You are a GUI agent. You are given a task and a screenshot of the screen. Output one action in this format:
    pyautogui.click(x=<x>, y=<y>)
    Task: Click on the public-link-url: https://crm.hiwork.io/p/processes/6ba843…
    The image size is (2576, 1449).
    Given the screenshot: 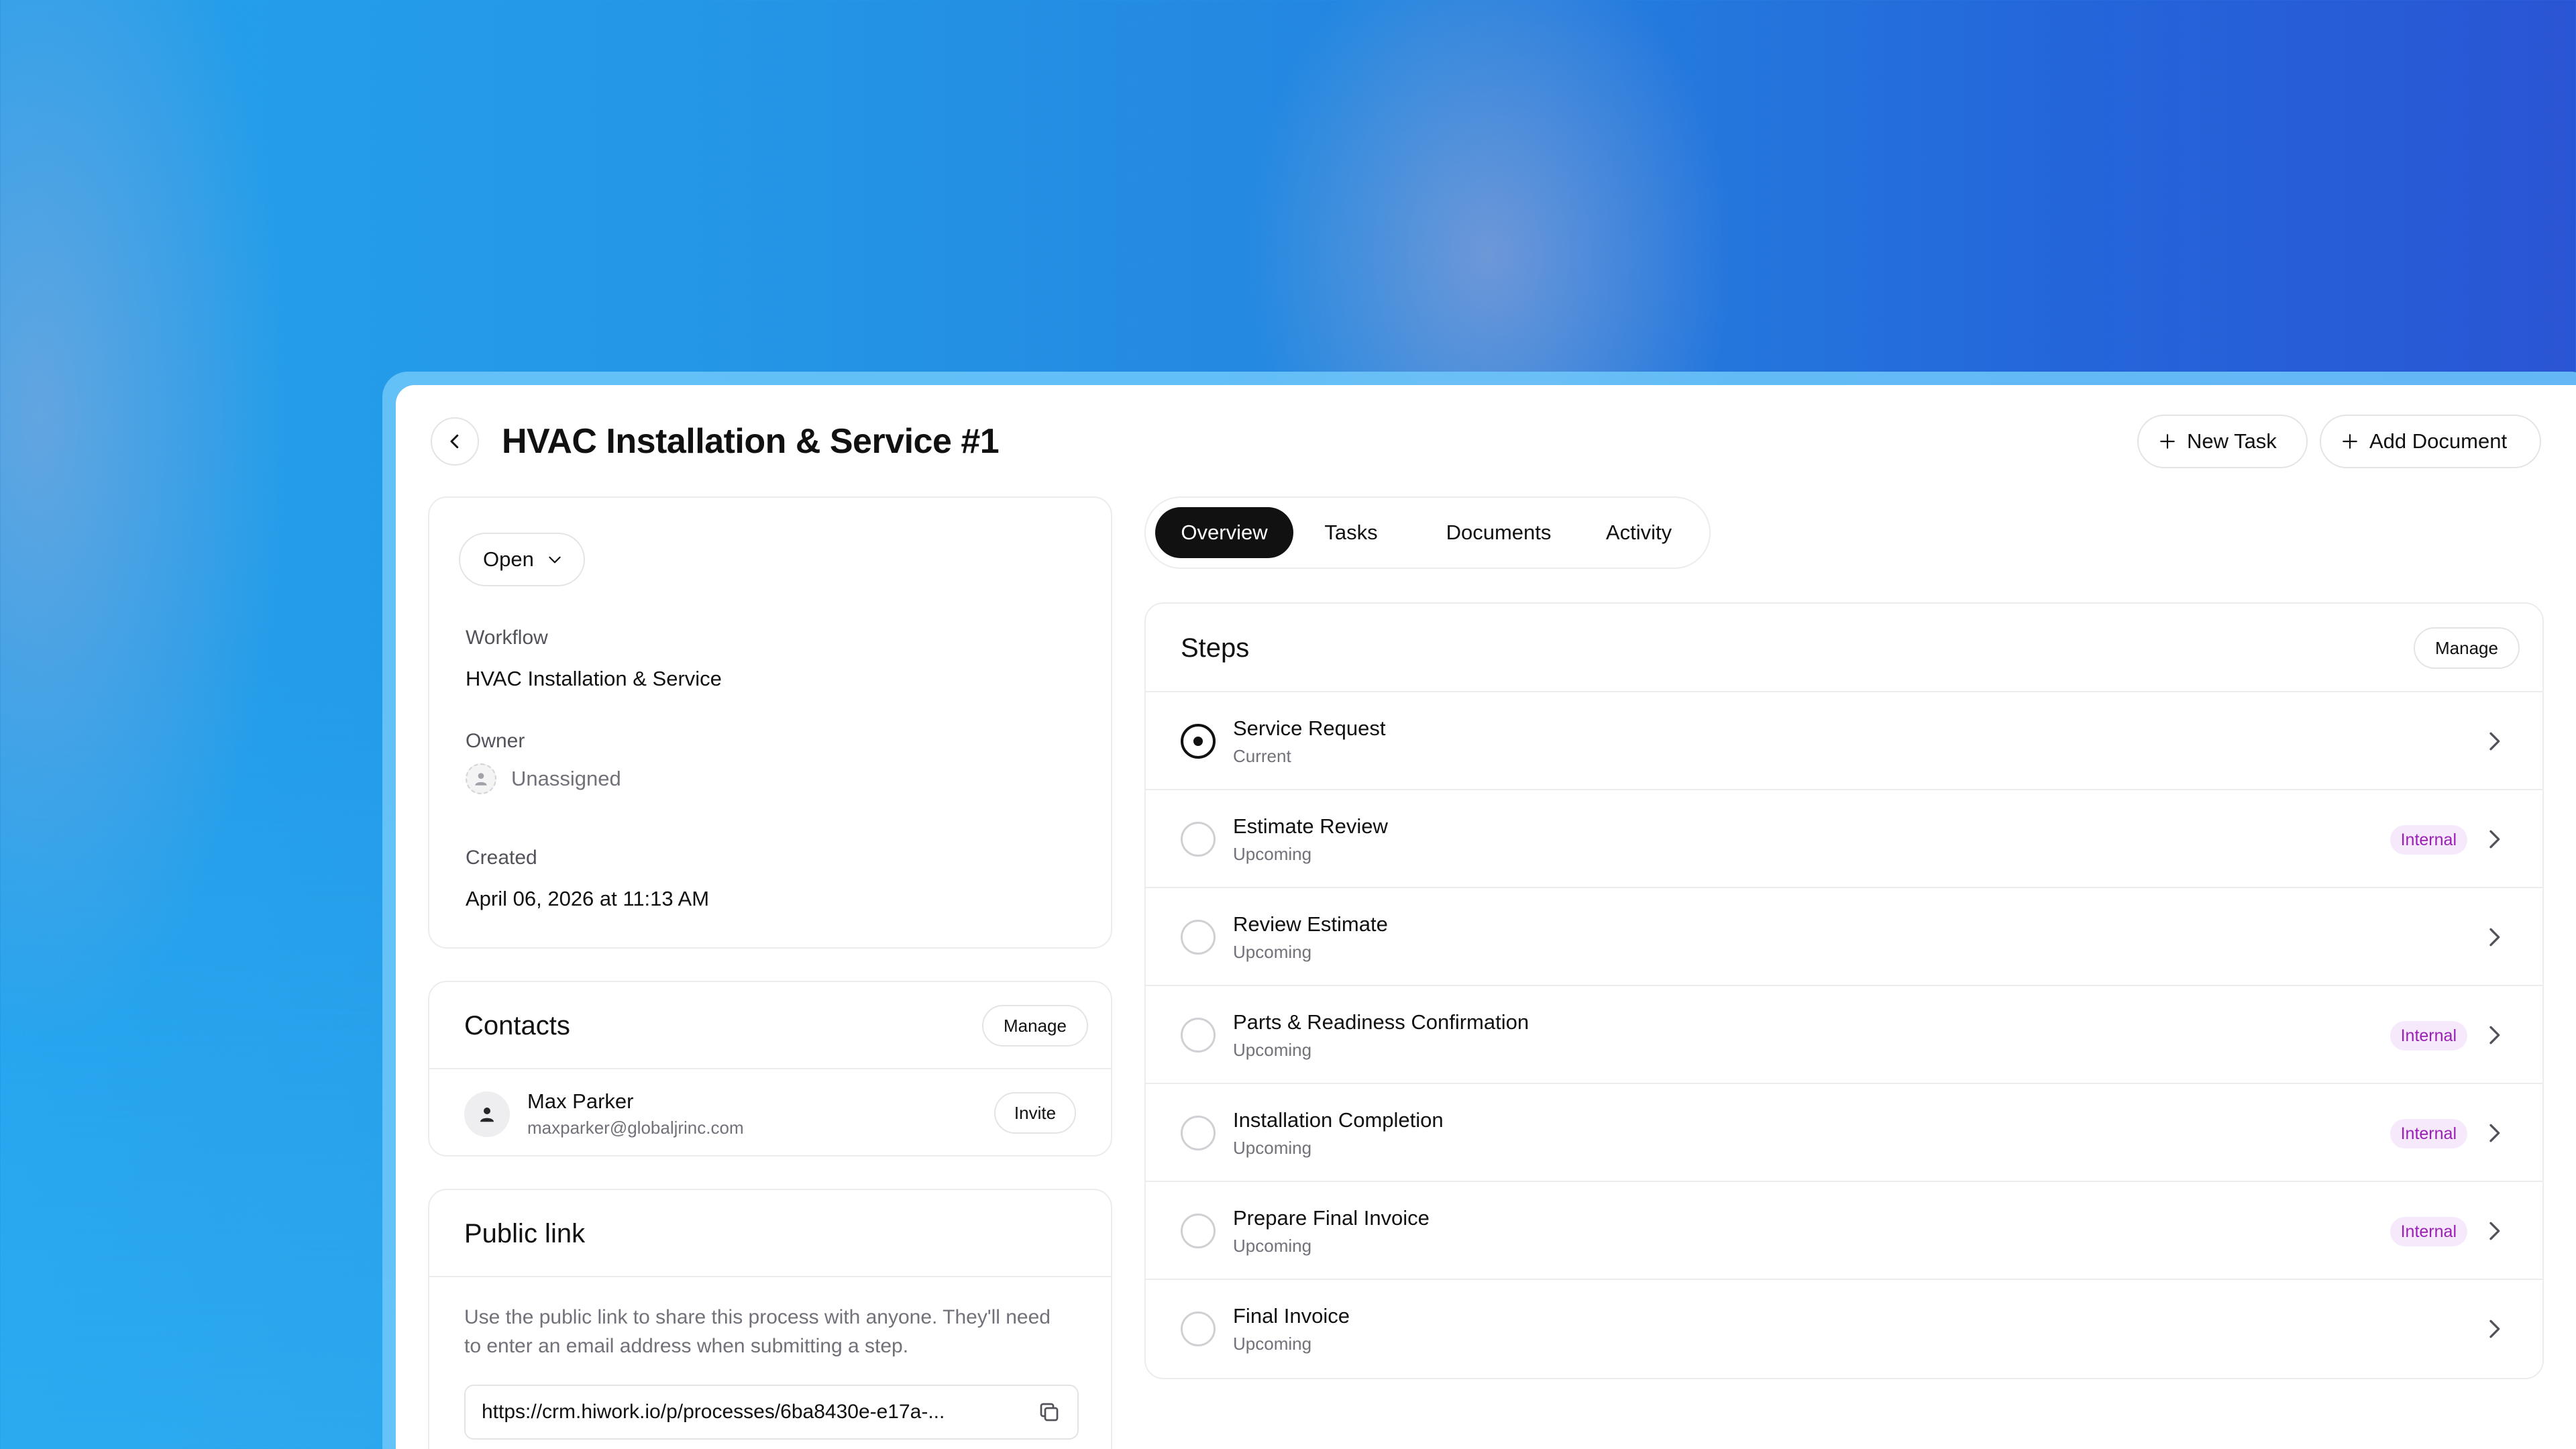 What is the action you would take?
    pyautogui.click(x=713, y=1412)
    